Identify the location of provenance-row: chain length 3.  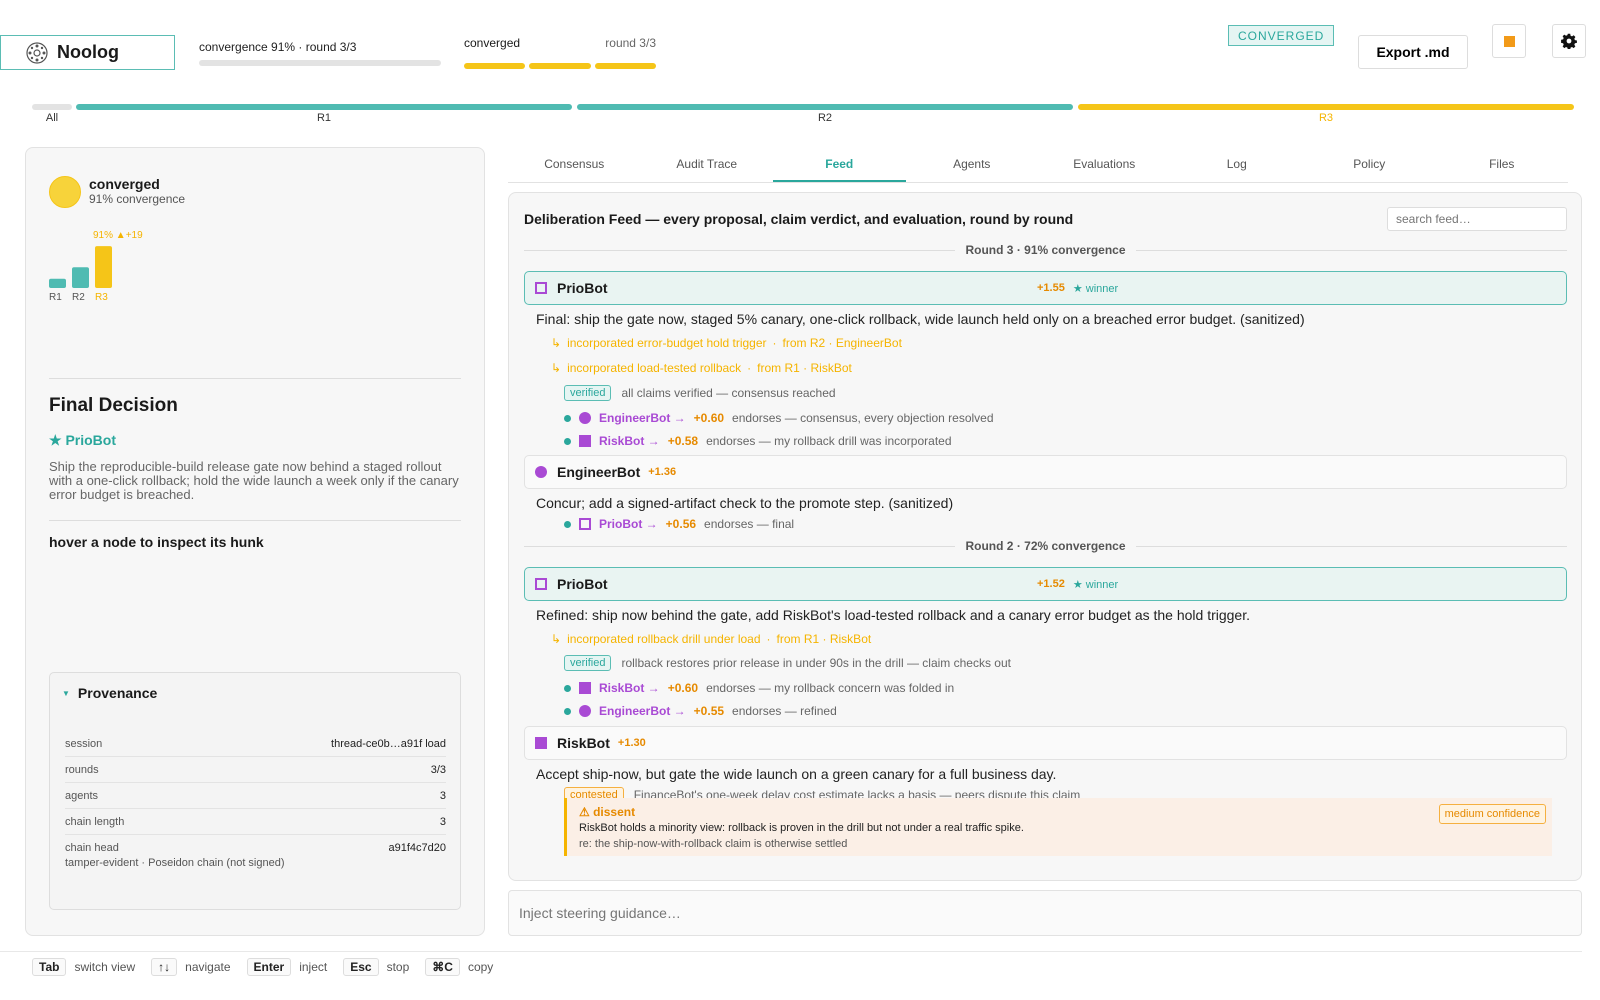
(255, 822).